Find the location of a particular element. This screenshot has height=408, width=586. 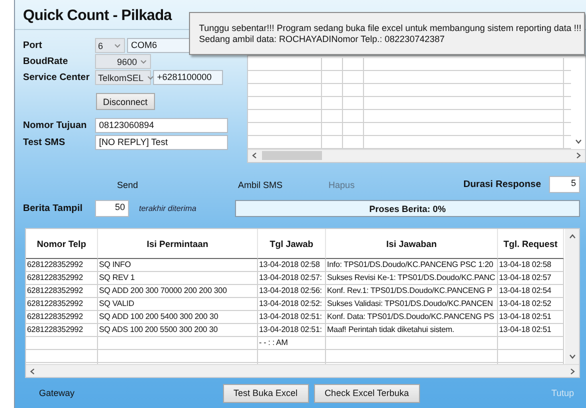

table-cell-text: 13-04-2018 02:58 is located at coordinates (289, 265).